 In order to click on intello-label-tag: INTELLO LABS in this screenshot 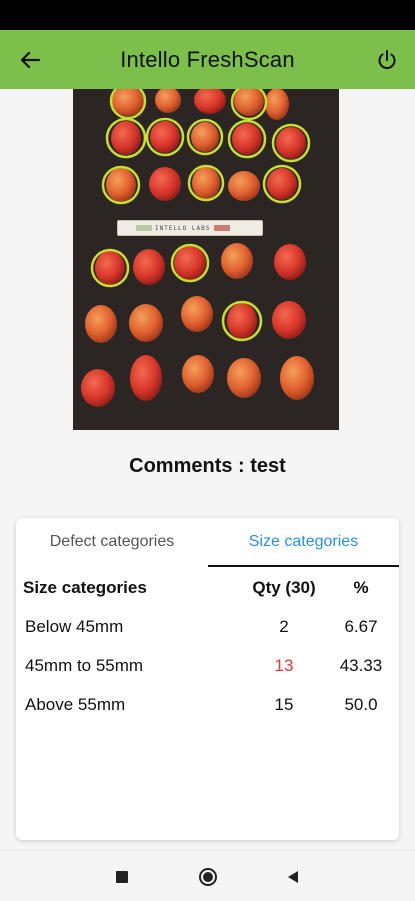, I will do `click(190, 228)`.